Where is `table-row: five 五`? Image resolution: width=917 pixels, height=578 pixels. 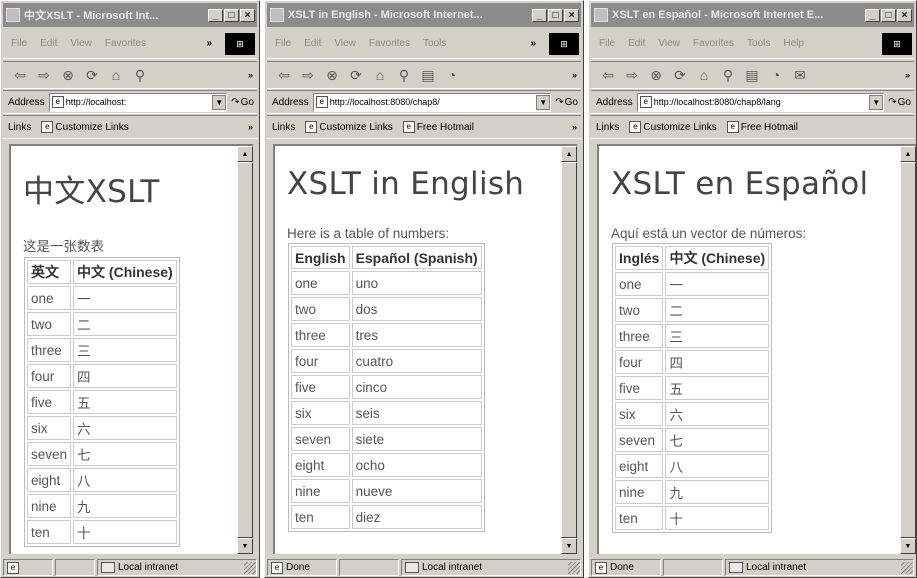 table-row: five 五 is located at coordinates (102, 402).